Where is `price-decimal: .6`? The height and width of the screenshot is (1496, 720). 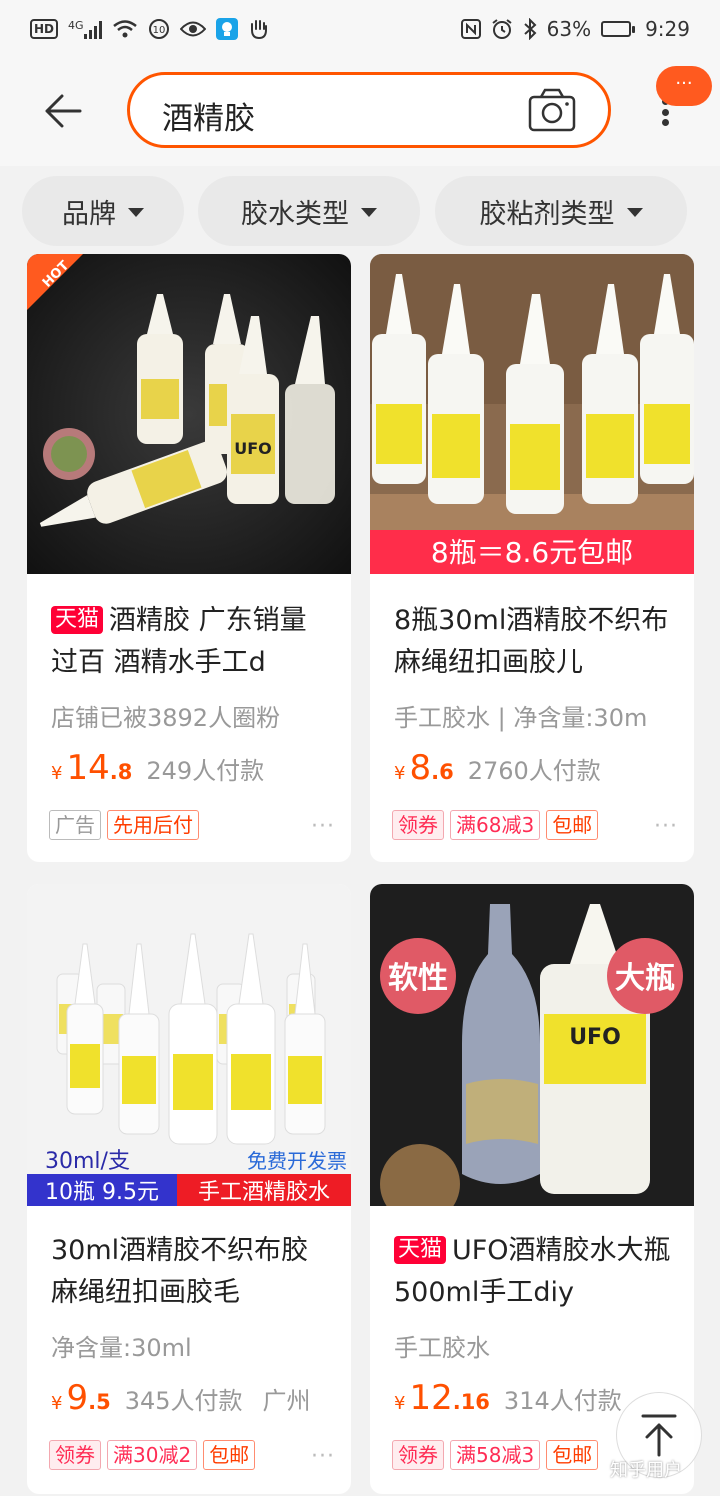
price-decimal: .6 is located at coordinates (442, 772).